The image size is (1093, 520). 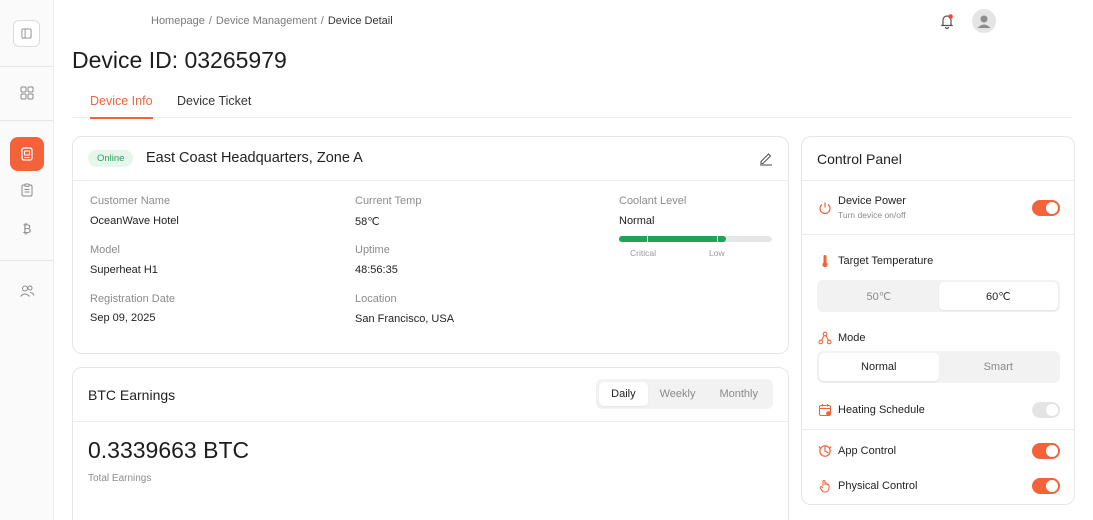 What do you see at coordinates (938, 159) in the screenshot?
I see `control-panel-header: Control Panel` at bounding box center [938, 159].